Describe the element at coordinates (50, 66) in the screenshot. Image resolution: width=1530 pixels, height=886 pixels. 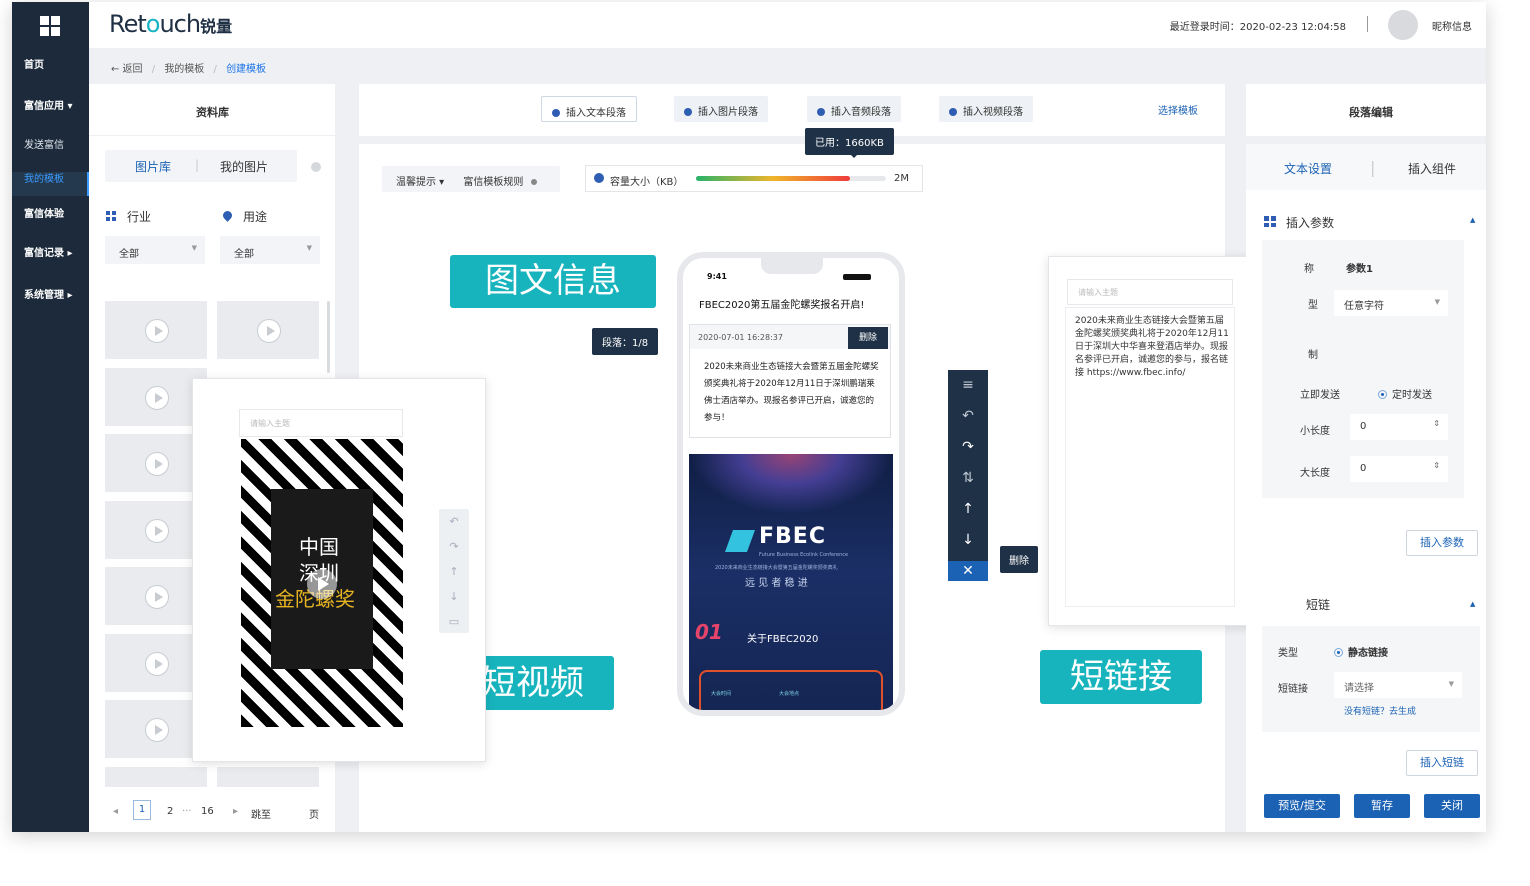
I see `sidebar-item-home: 首页` at that location.